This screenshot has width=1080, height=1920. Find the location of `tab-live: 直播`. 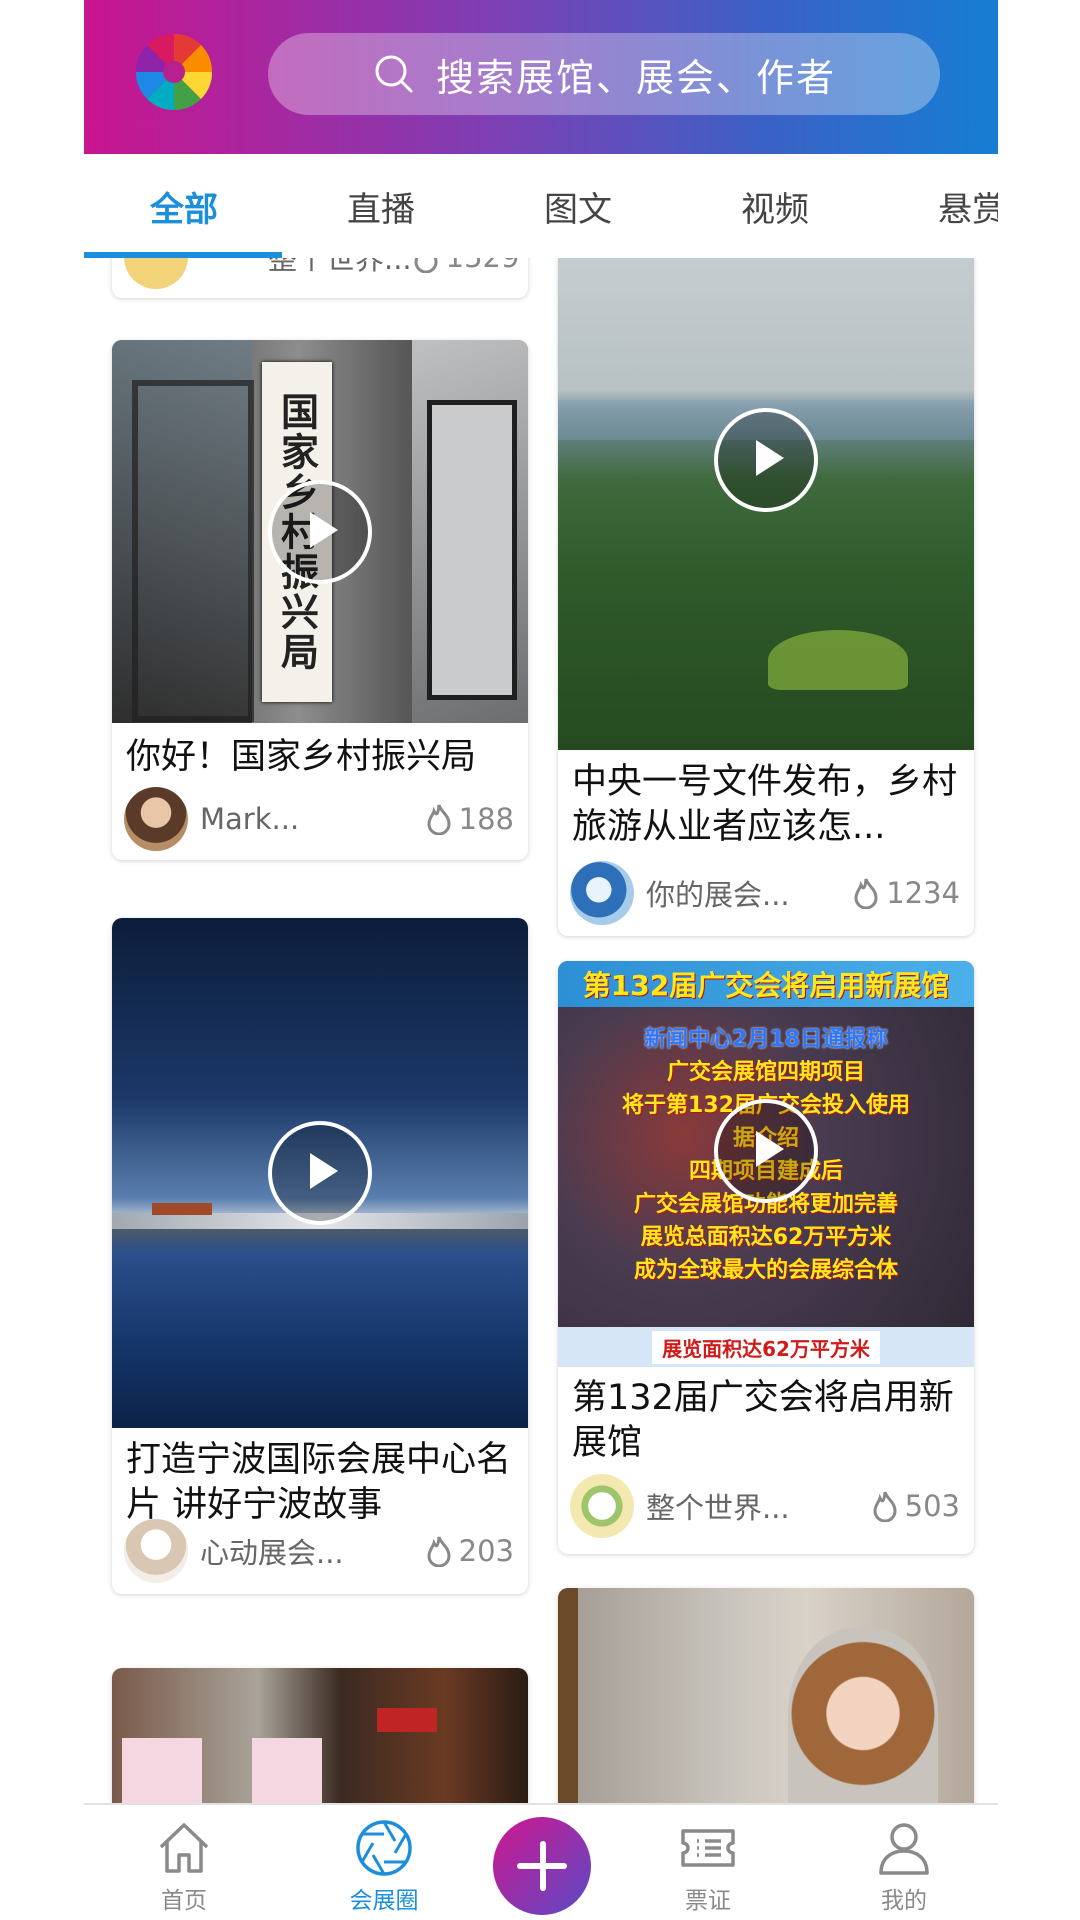

tab-live: 直播 is located at coordinates (381, 206).